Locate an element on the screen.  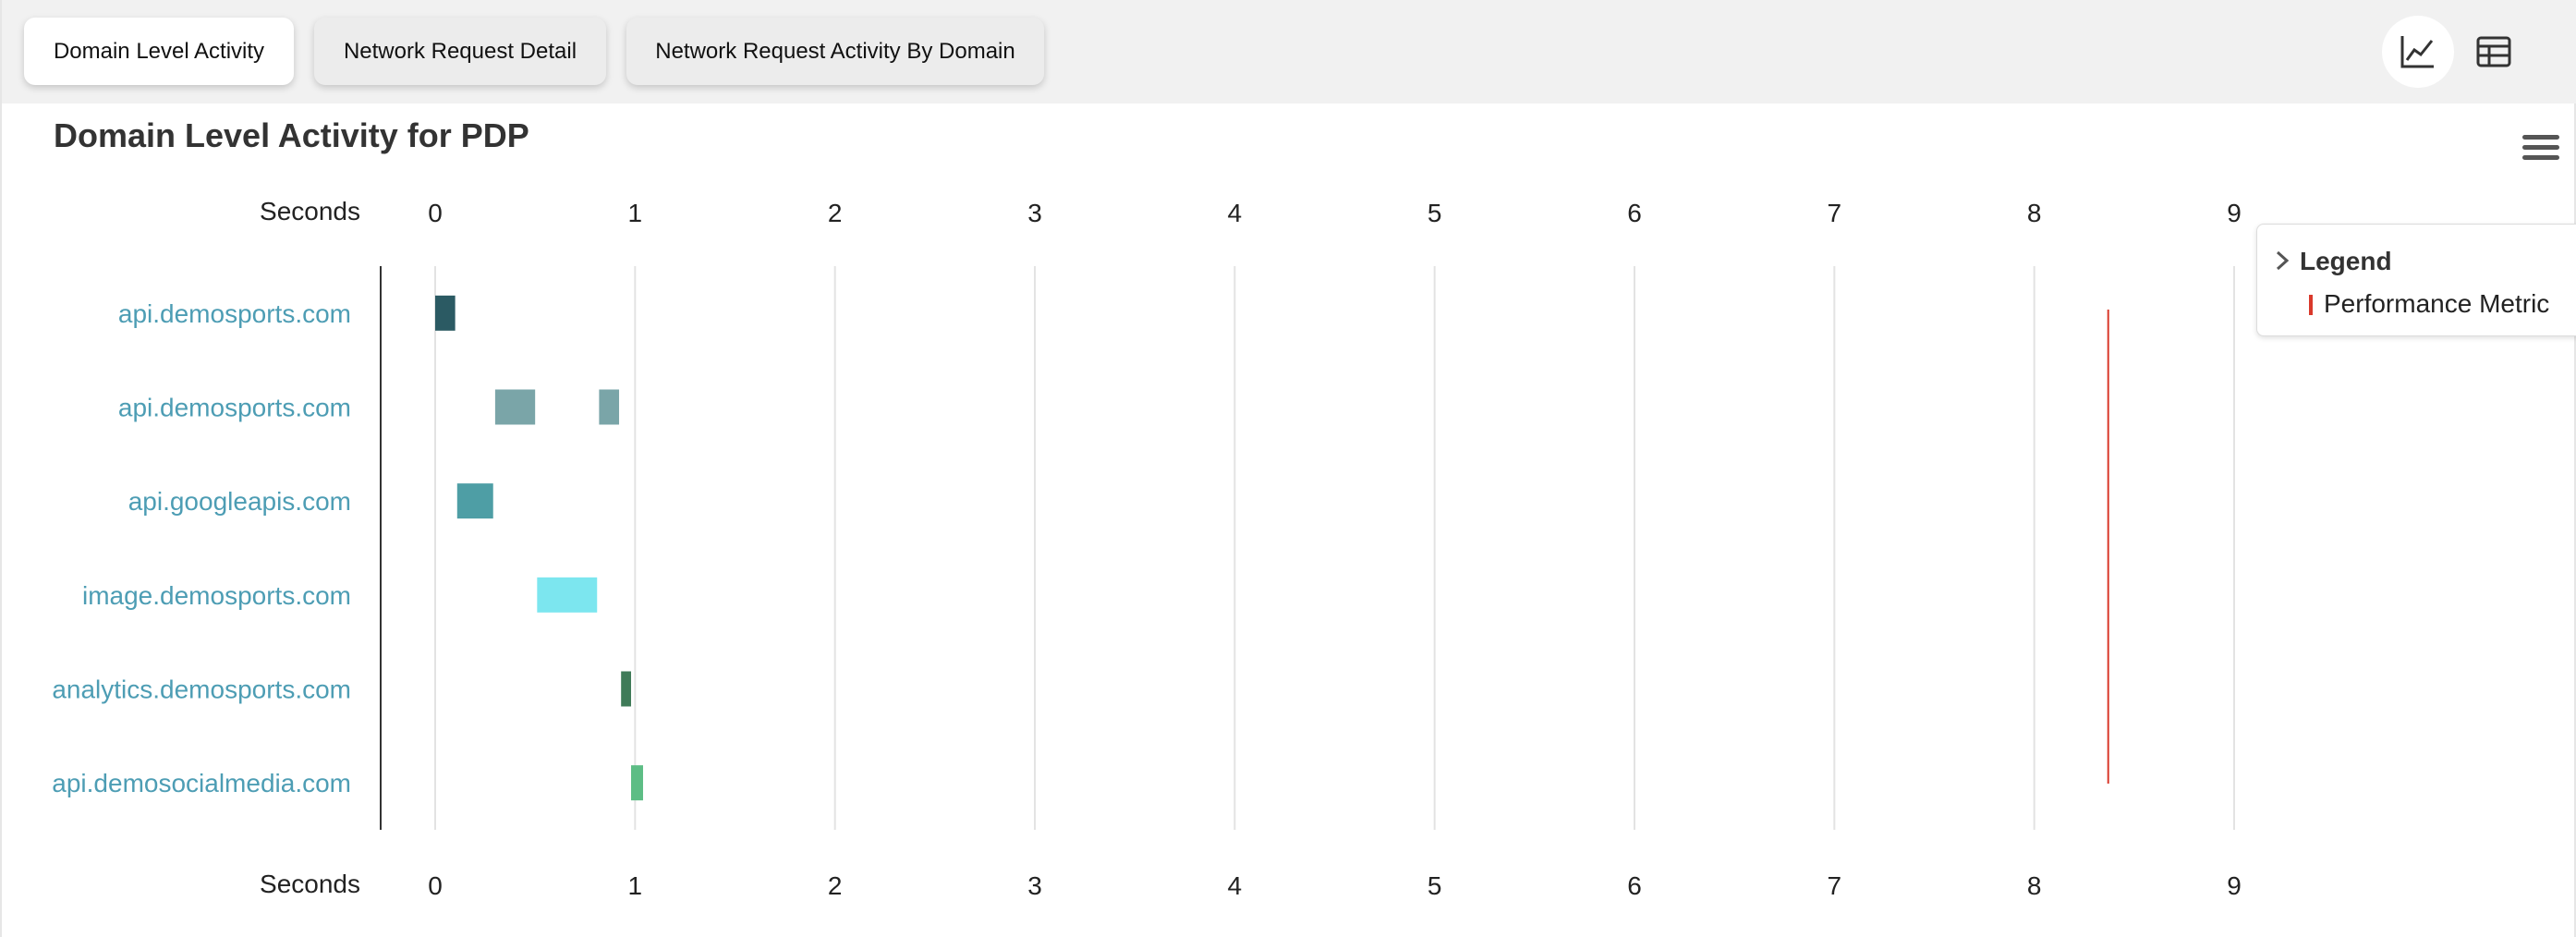
x-tick-label-bottom: 3 is located at coordinates (1034, 885).